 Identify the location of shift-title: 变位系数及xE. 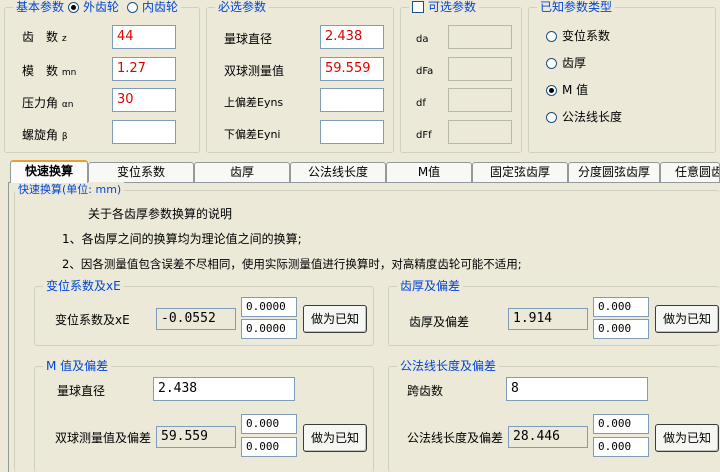
(83, 286).